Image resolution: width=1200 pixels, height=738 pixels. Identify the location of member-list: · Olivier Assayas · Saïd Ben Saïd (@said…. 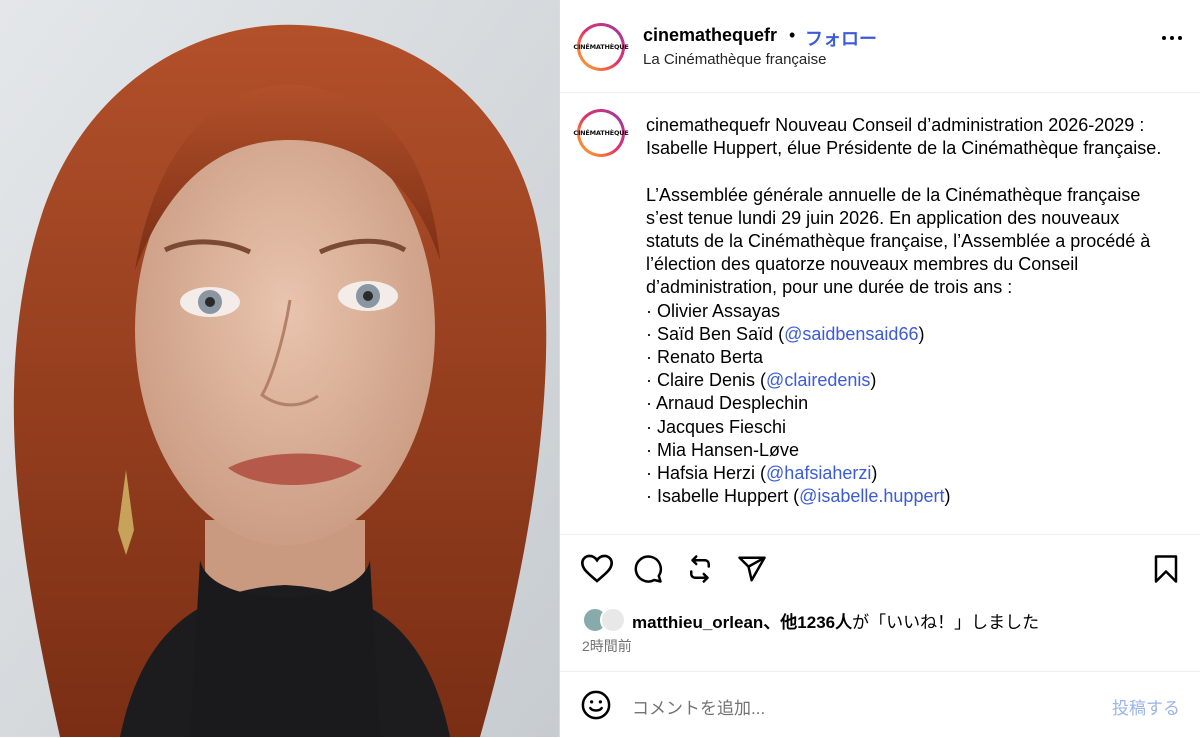
(798, 404).